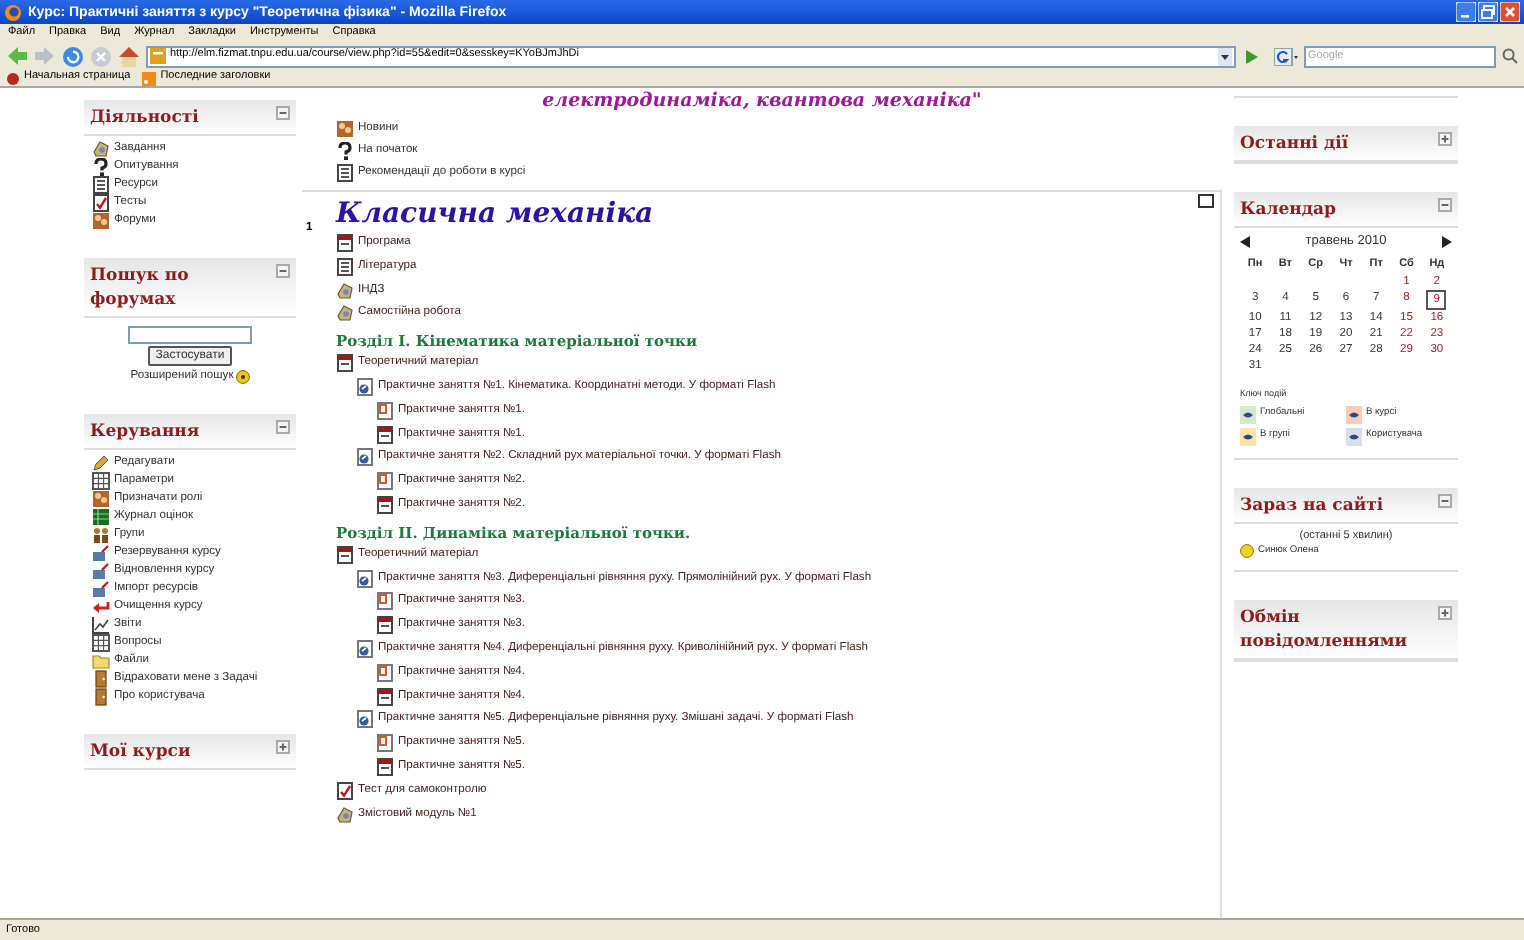 The width and height of the screenshot is (1524, 940). What do you see at coordinates (242, 376) in the screenshot?
I see `help-icon` at bounding box center [242, 376].